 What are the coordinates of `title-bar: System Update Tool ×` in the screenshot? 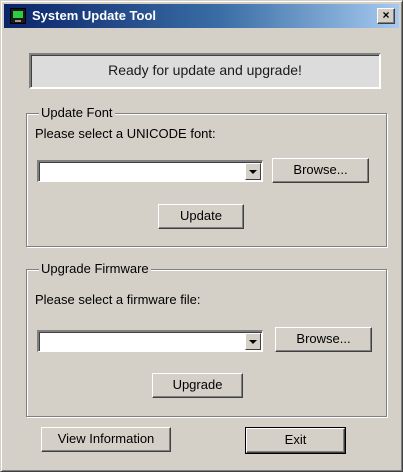 It's located at (201, 16).